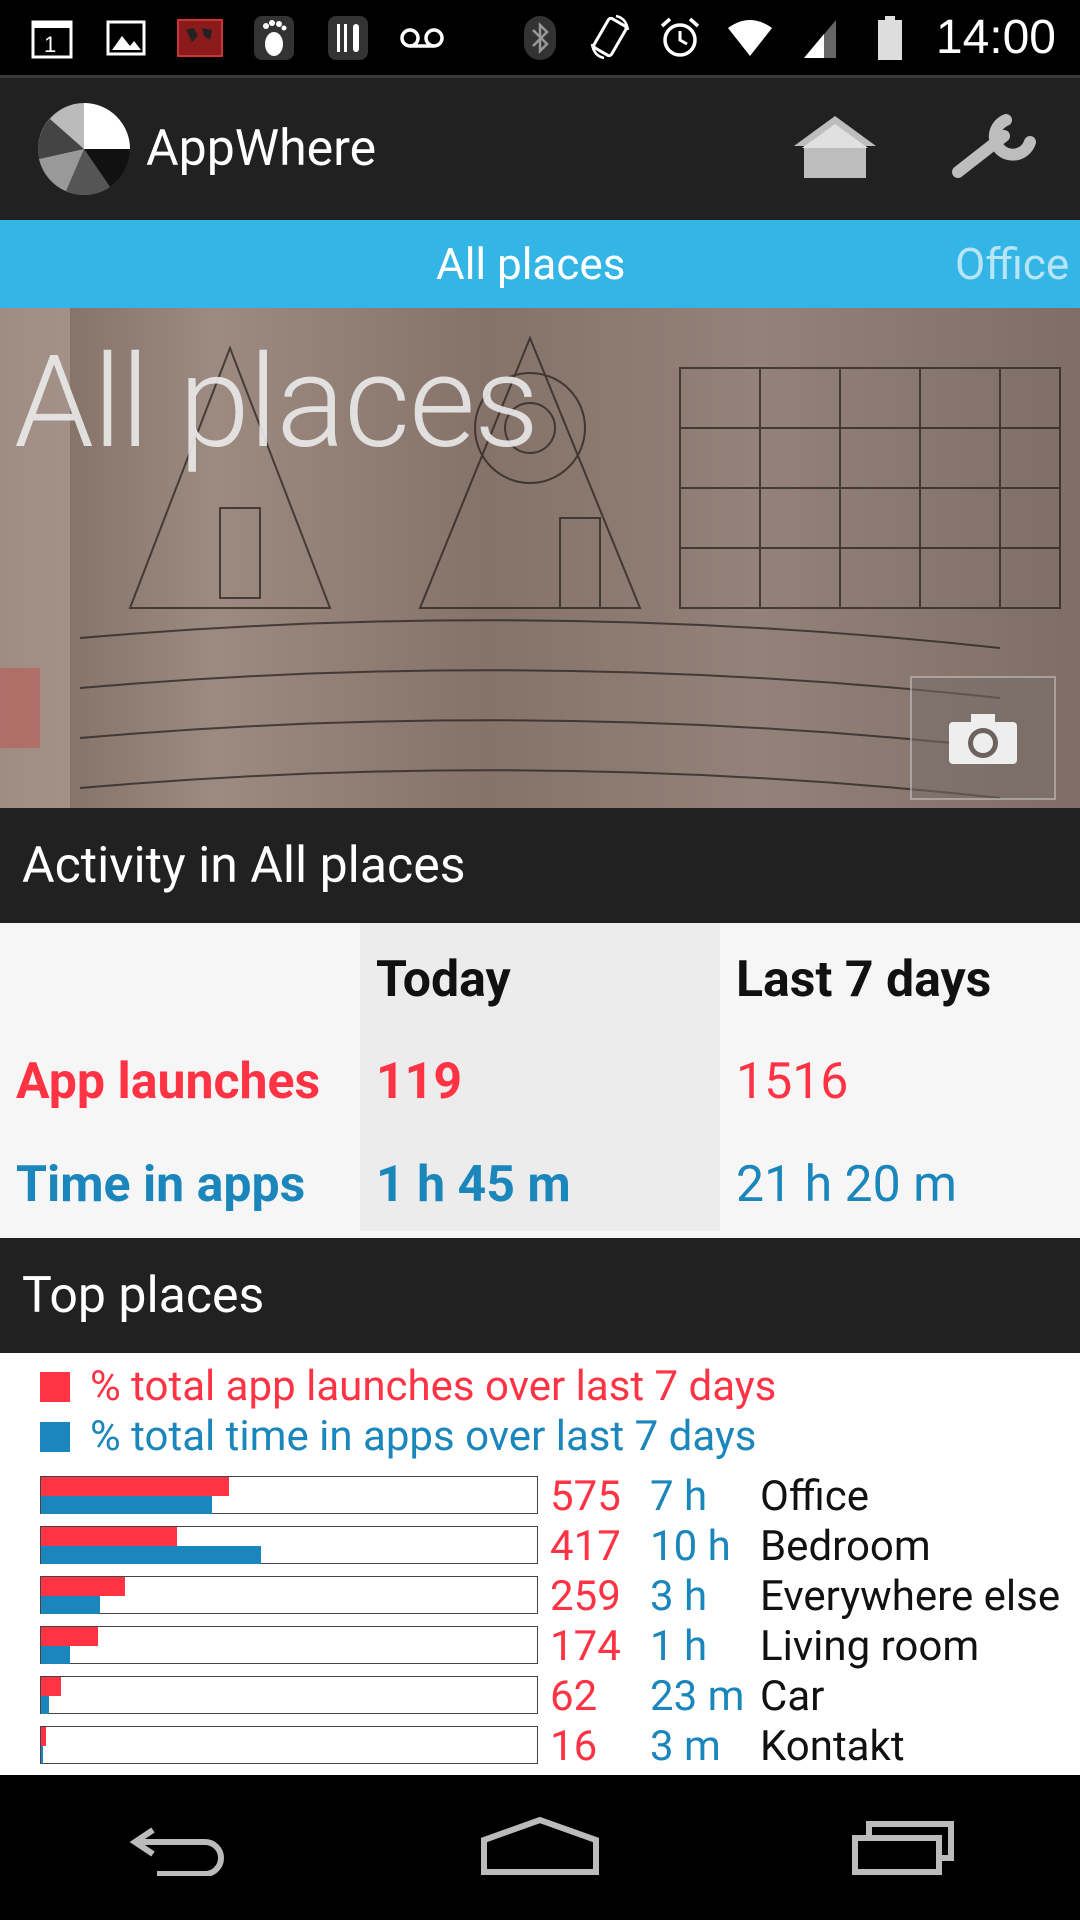 This screenshot has height=1920, width=1080. I want to click on activity-header: Activity in All places, so click(540, 865).